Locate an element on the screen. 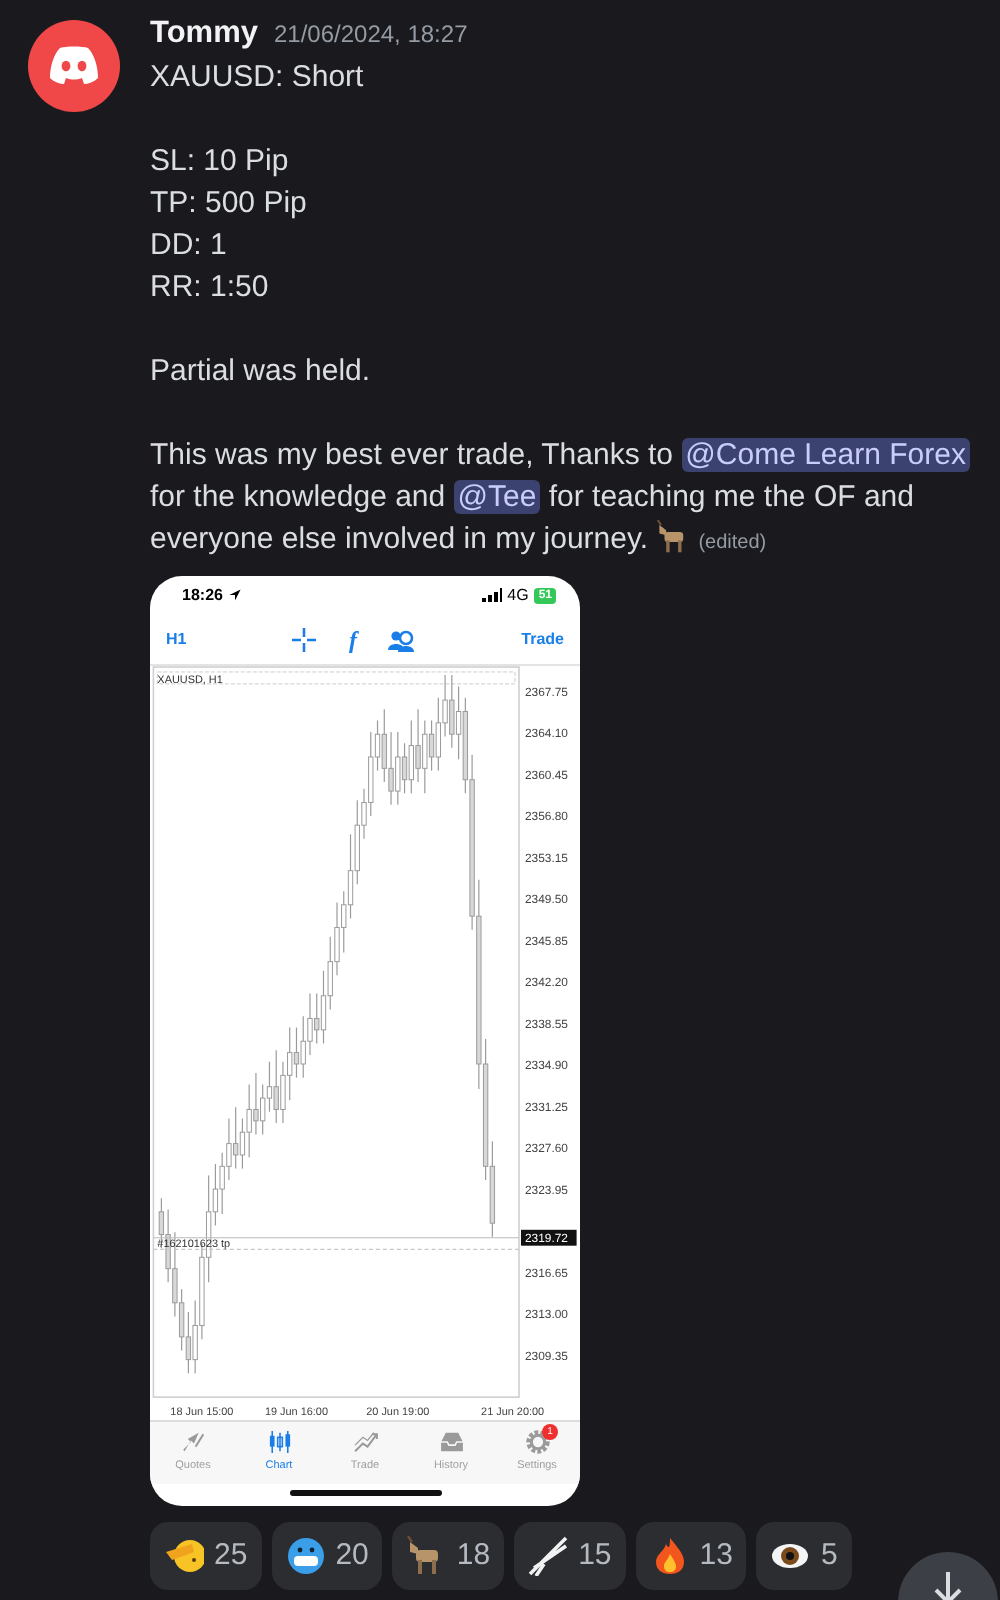 The height and width of the screenshot is (1600, 1000). settings-icon is located at coordinates (537, 1442).